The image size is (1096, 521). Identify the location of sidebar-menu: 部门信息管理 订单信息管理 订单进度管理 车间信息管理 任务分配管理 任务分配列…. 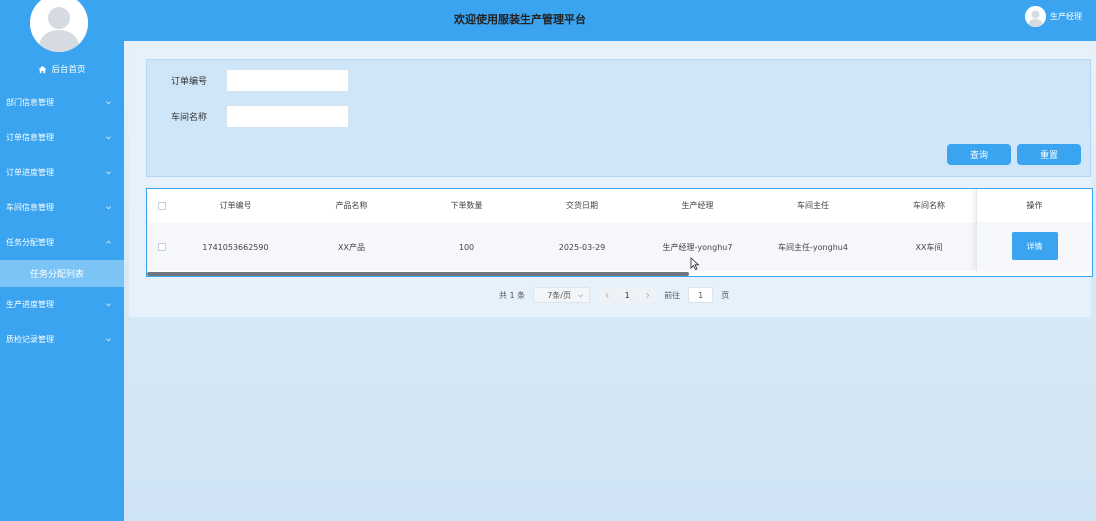
(62, 221).